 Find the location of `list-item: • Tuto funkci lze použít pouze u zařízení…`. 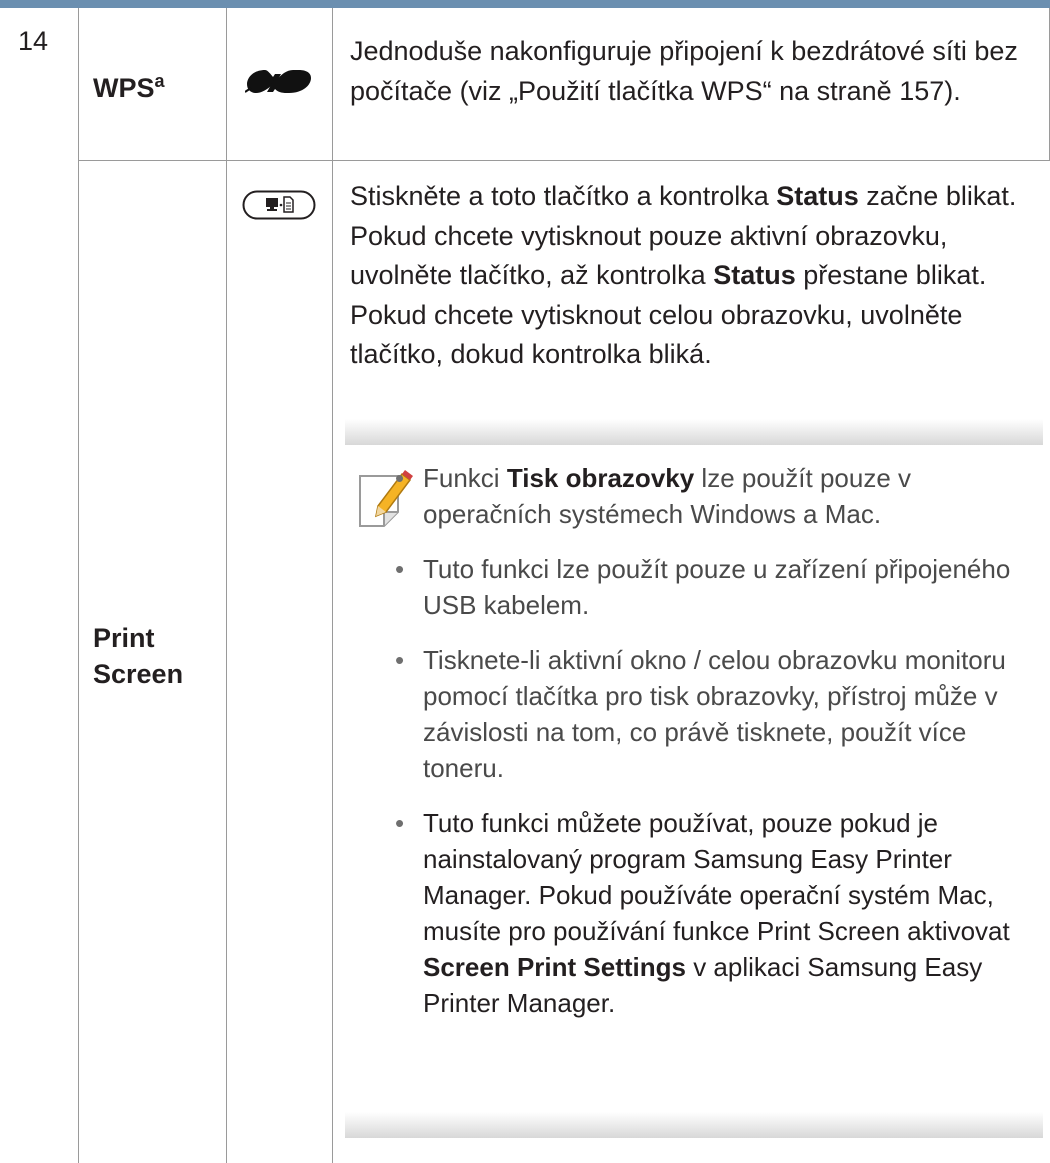

list-item: • Tuto funkci lze použít pouze u zařízení… is located at coordinates (709, 587).